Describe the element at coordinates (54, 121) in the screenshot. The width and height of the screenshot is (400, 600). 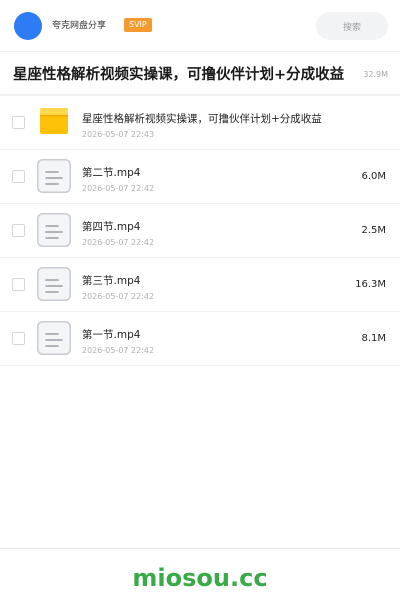
I see `folder-icon` at that location.